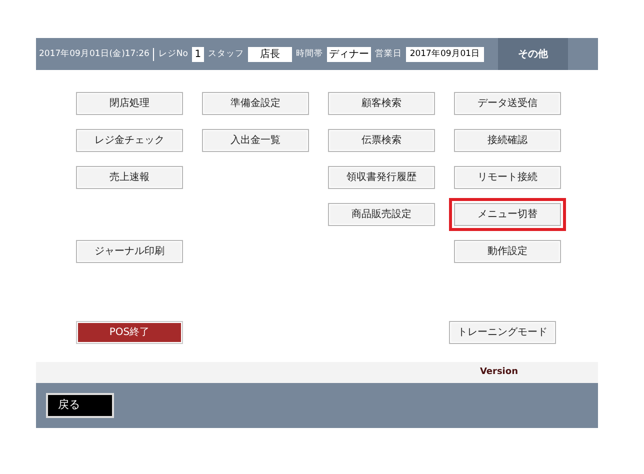 This screenshot has width=644, height=474. What do you see at coordinates (129, 177) in the screenshot?
I see `menu-button: 売上速報` at bounding box center [129, 177].